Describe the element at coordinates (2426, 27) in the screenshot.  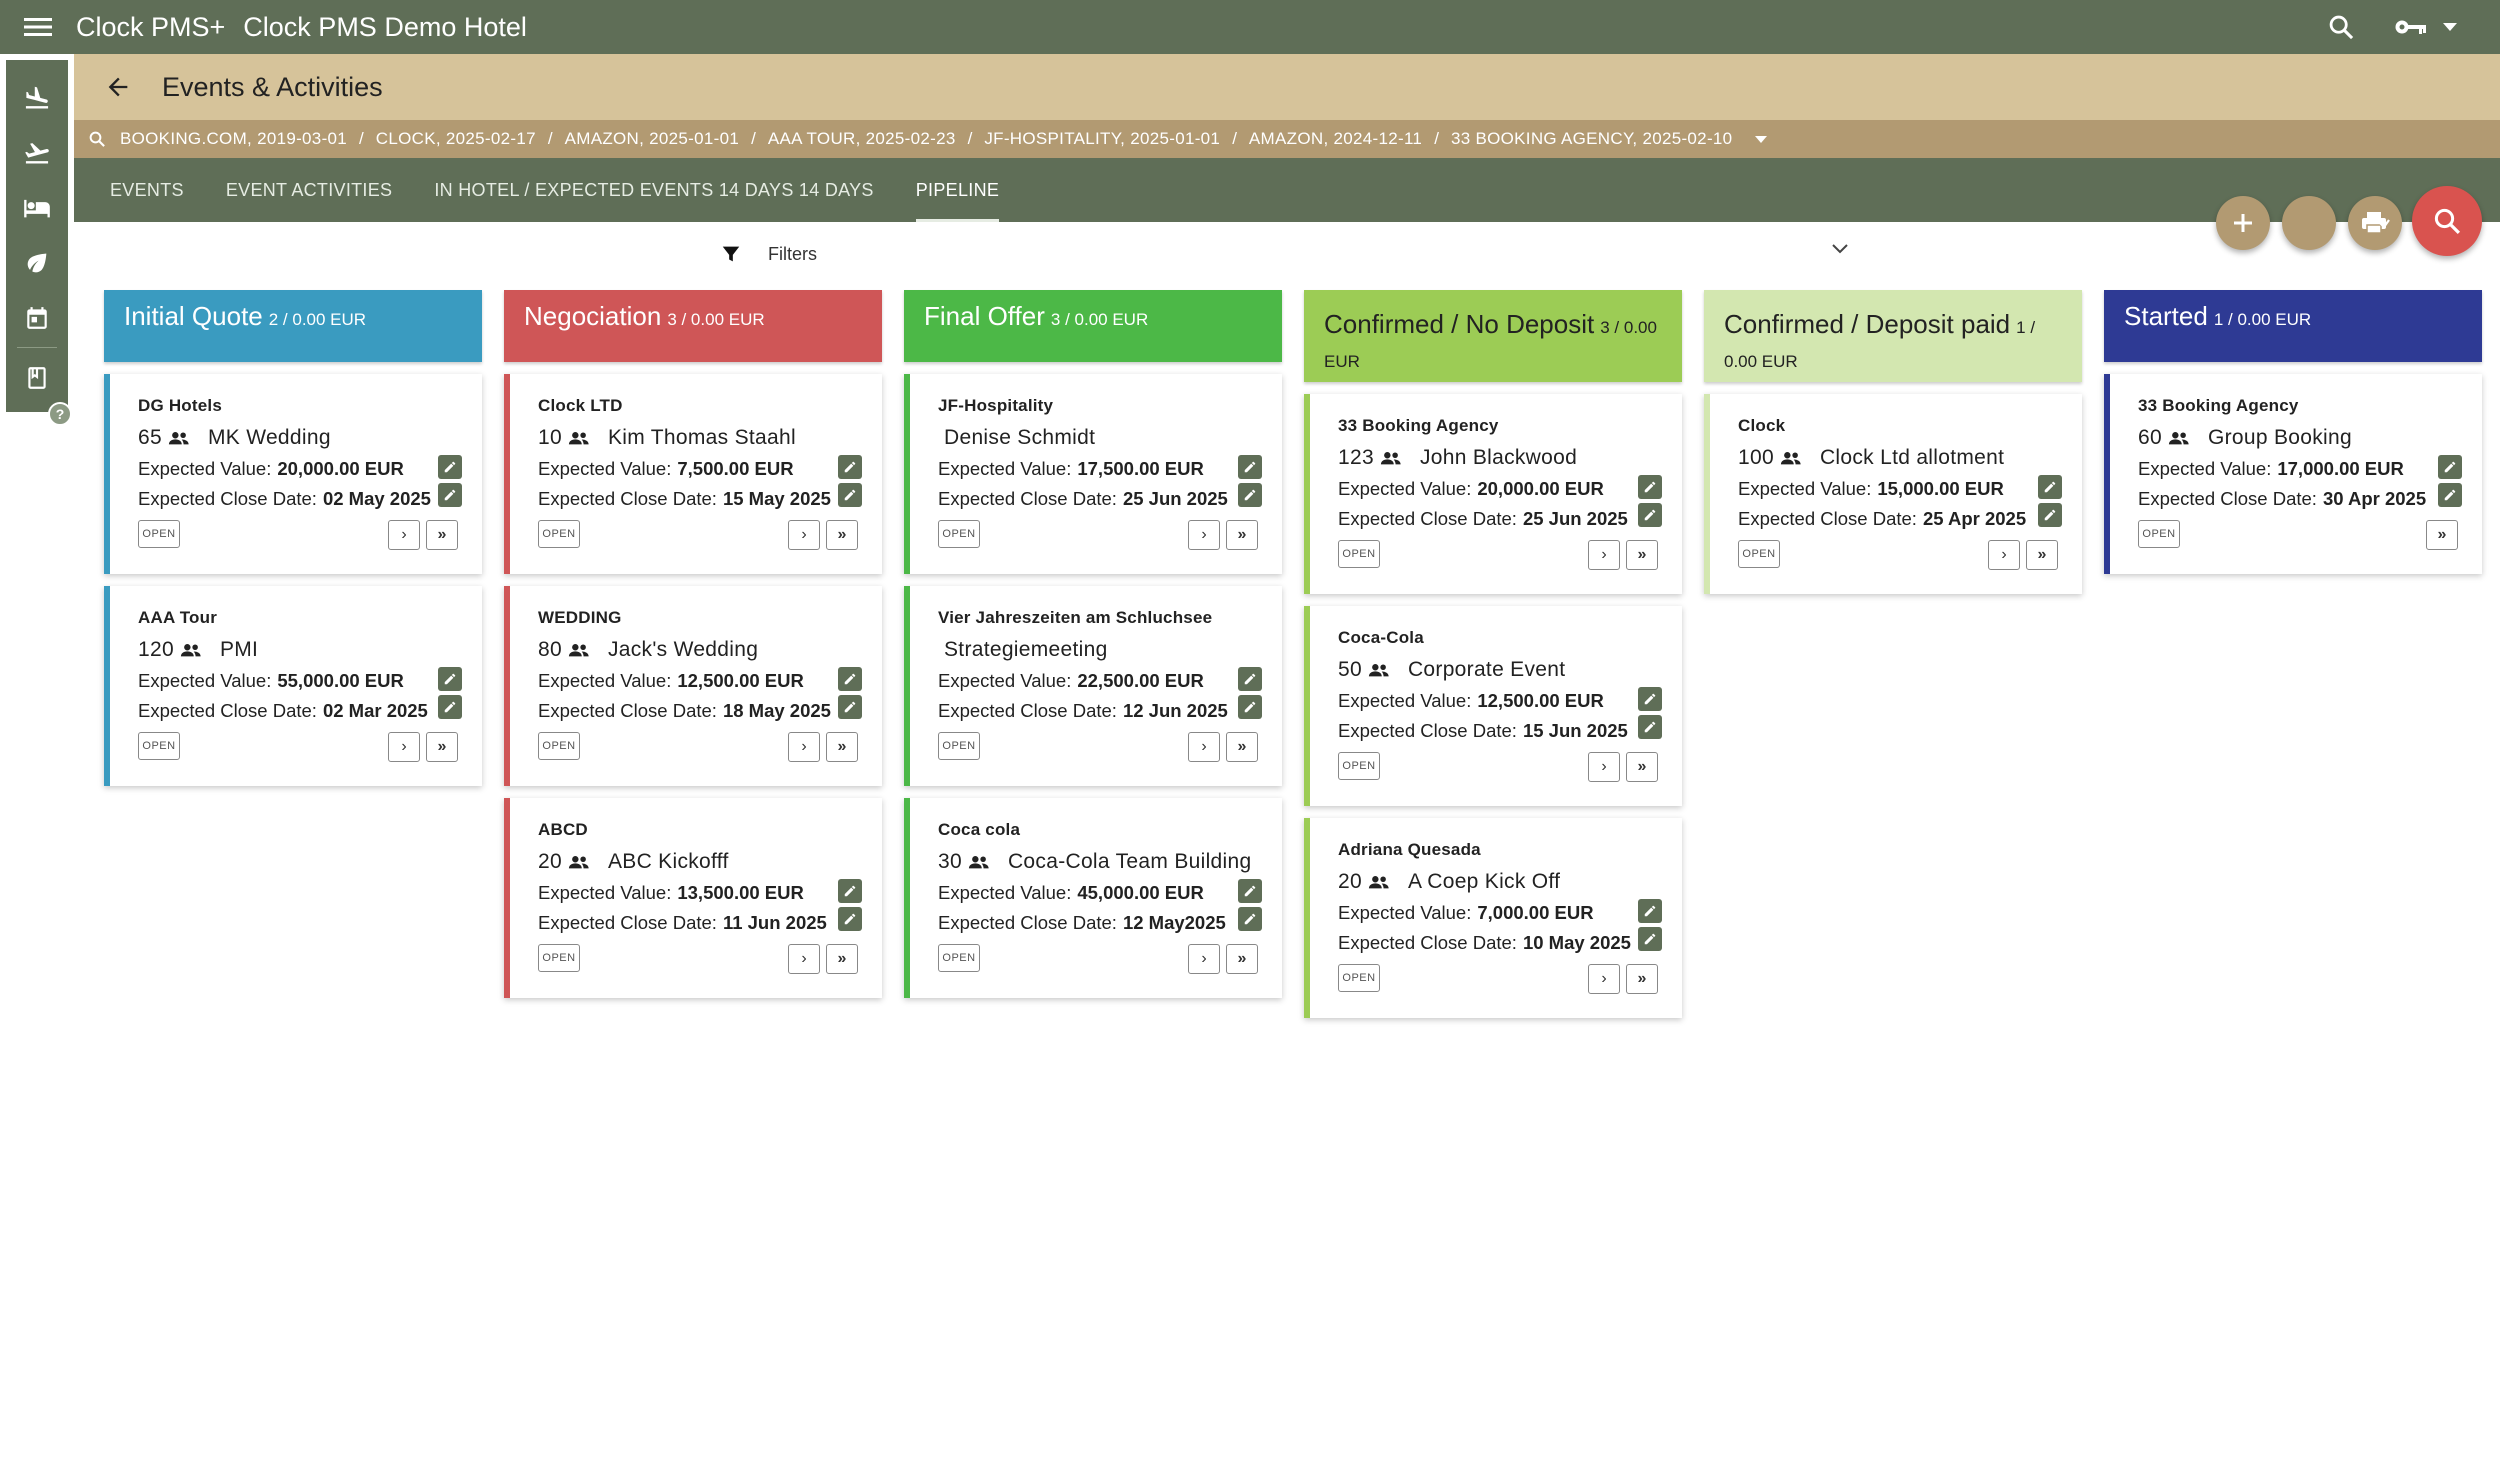
I see `account-menu-button` at that location.